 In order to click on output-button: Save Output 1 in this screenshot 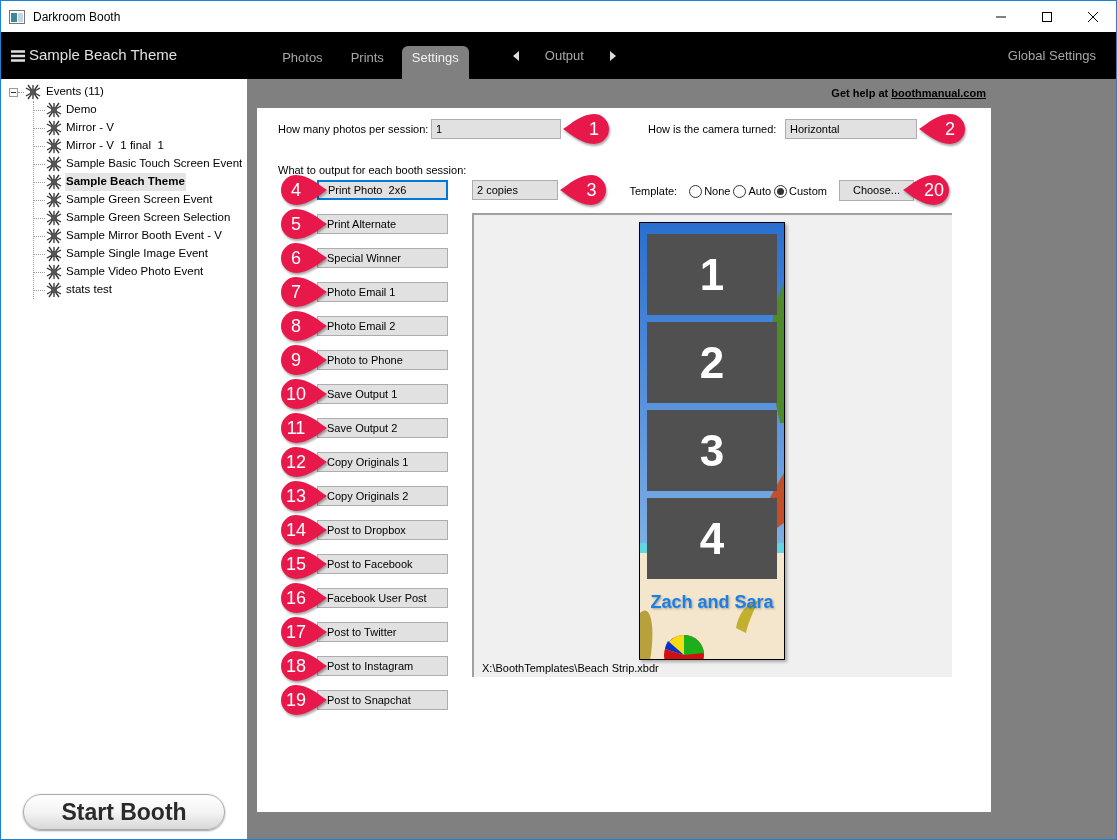, I will do `click(382, 394)`.